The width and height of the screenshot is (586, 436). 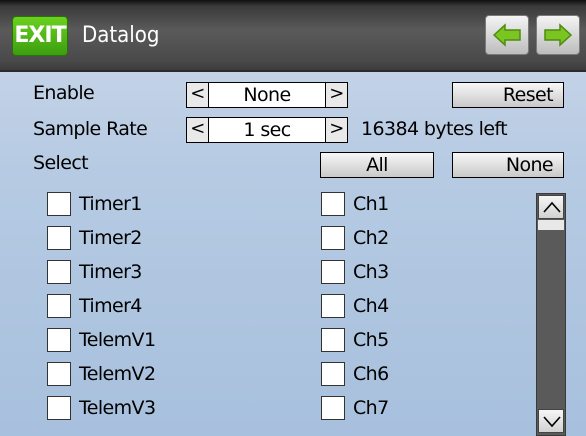 I want to click on list-item: Ch3, so click(x=411, y=272).